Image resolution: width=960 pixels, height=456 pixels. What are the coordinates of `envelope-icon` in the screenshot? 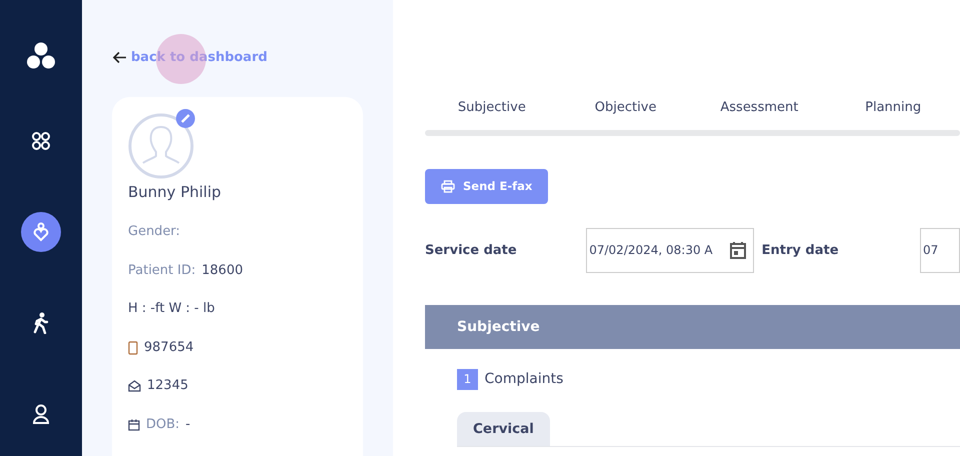 It's located at (134, 386).